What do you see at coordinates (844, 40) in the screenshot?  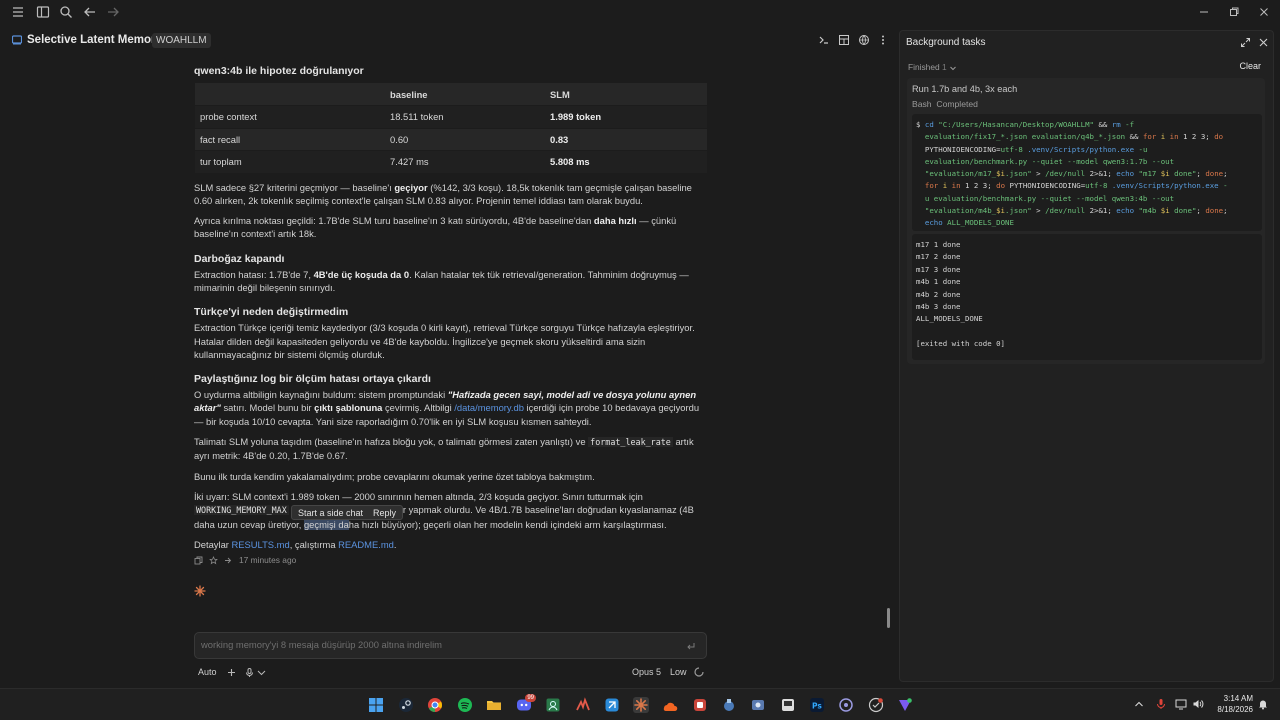 I see `split-view-icon` at bounding box center [844, 40].